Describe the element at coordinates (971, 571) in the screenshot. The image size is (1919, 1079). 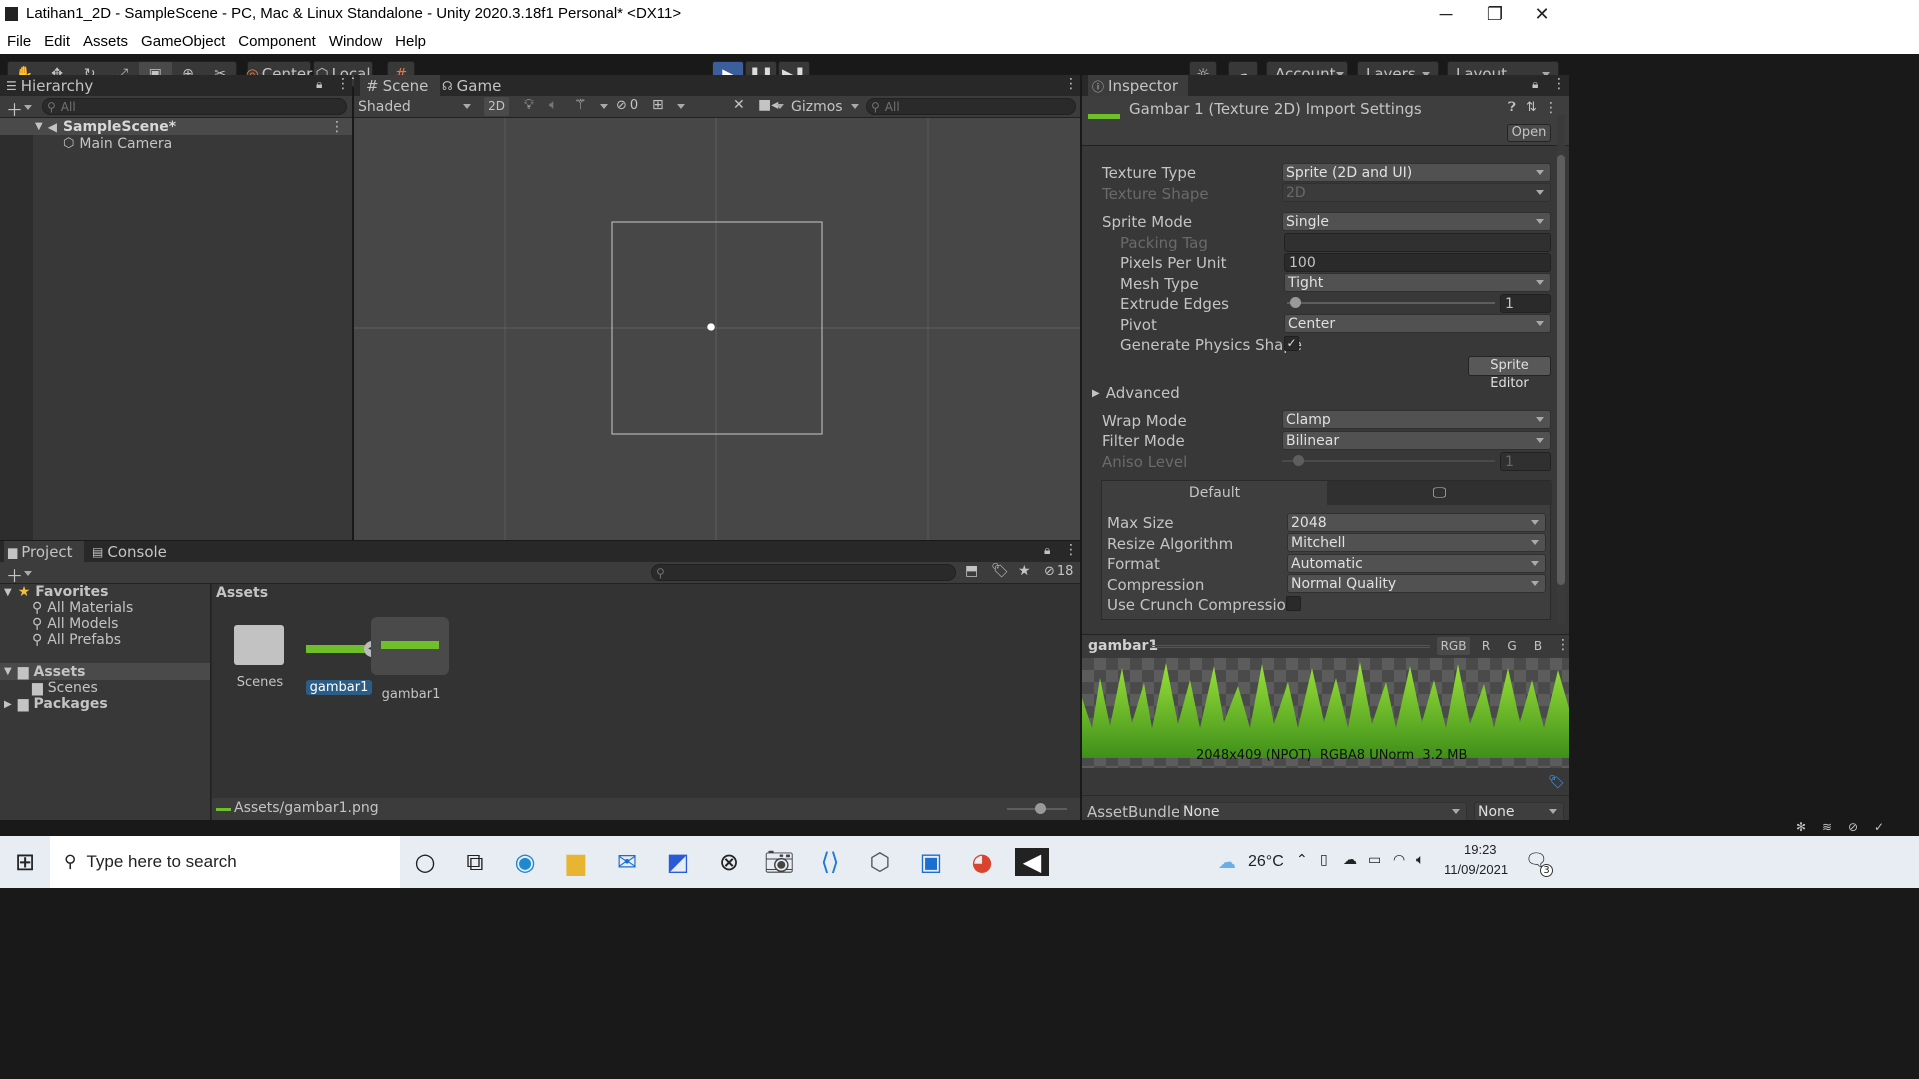
I see `search-by-type-icon: ⬒` at that location.